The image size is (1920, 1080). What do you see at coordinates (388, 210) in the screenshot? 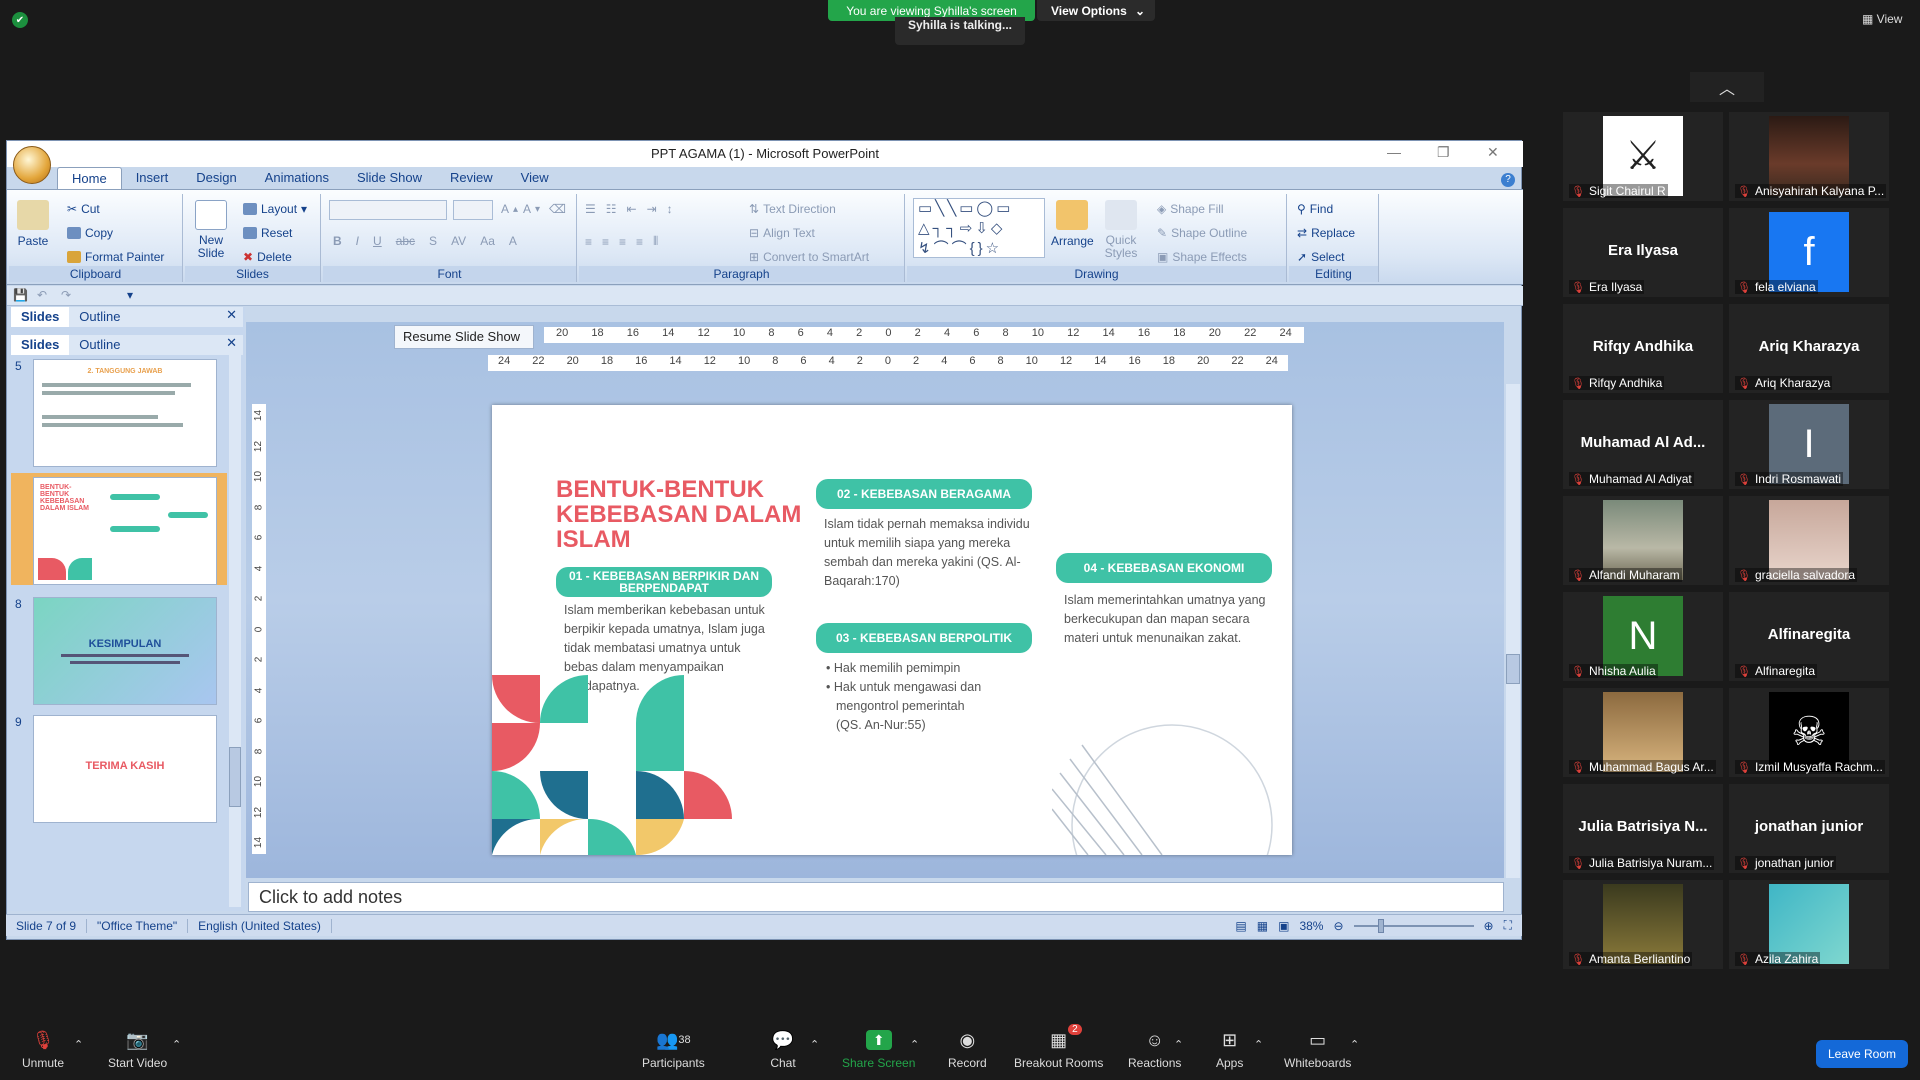
I see `font-name-combo` at bounding box center [388, 210].